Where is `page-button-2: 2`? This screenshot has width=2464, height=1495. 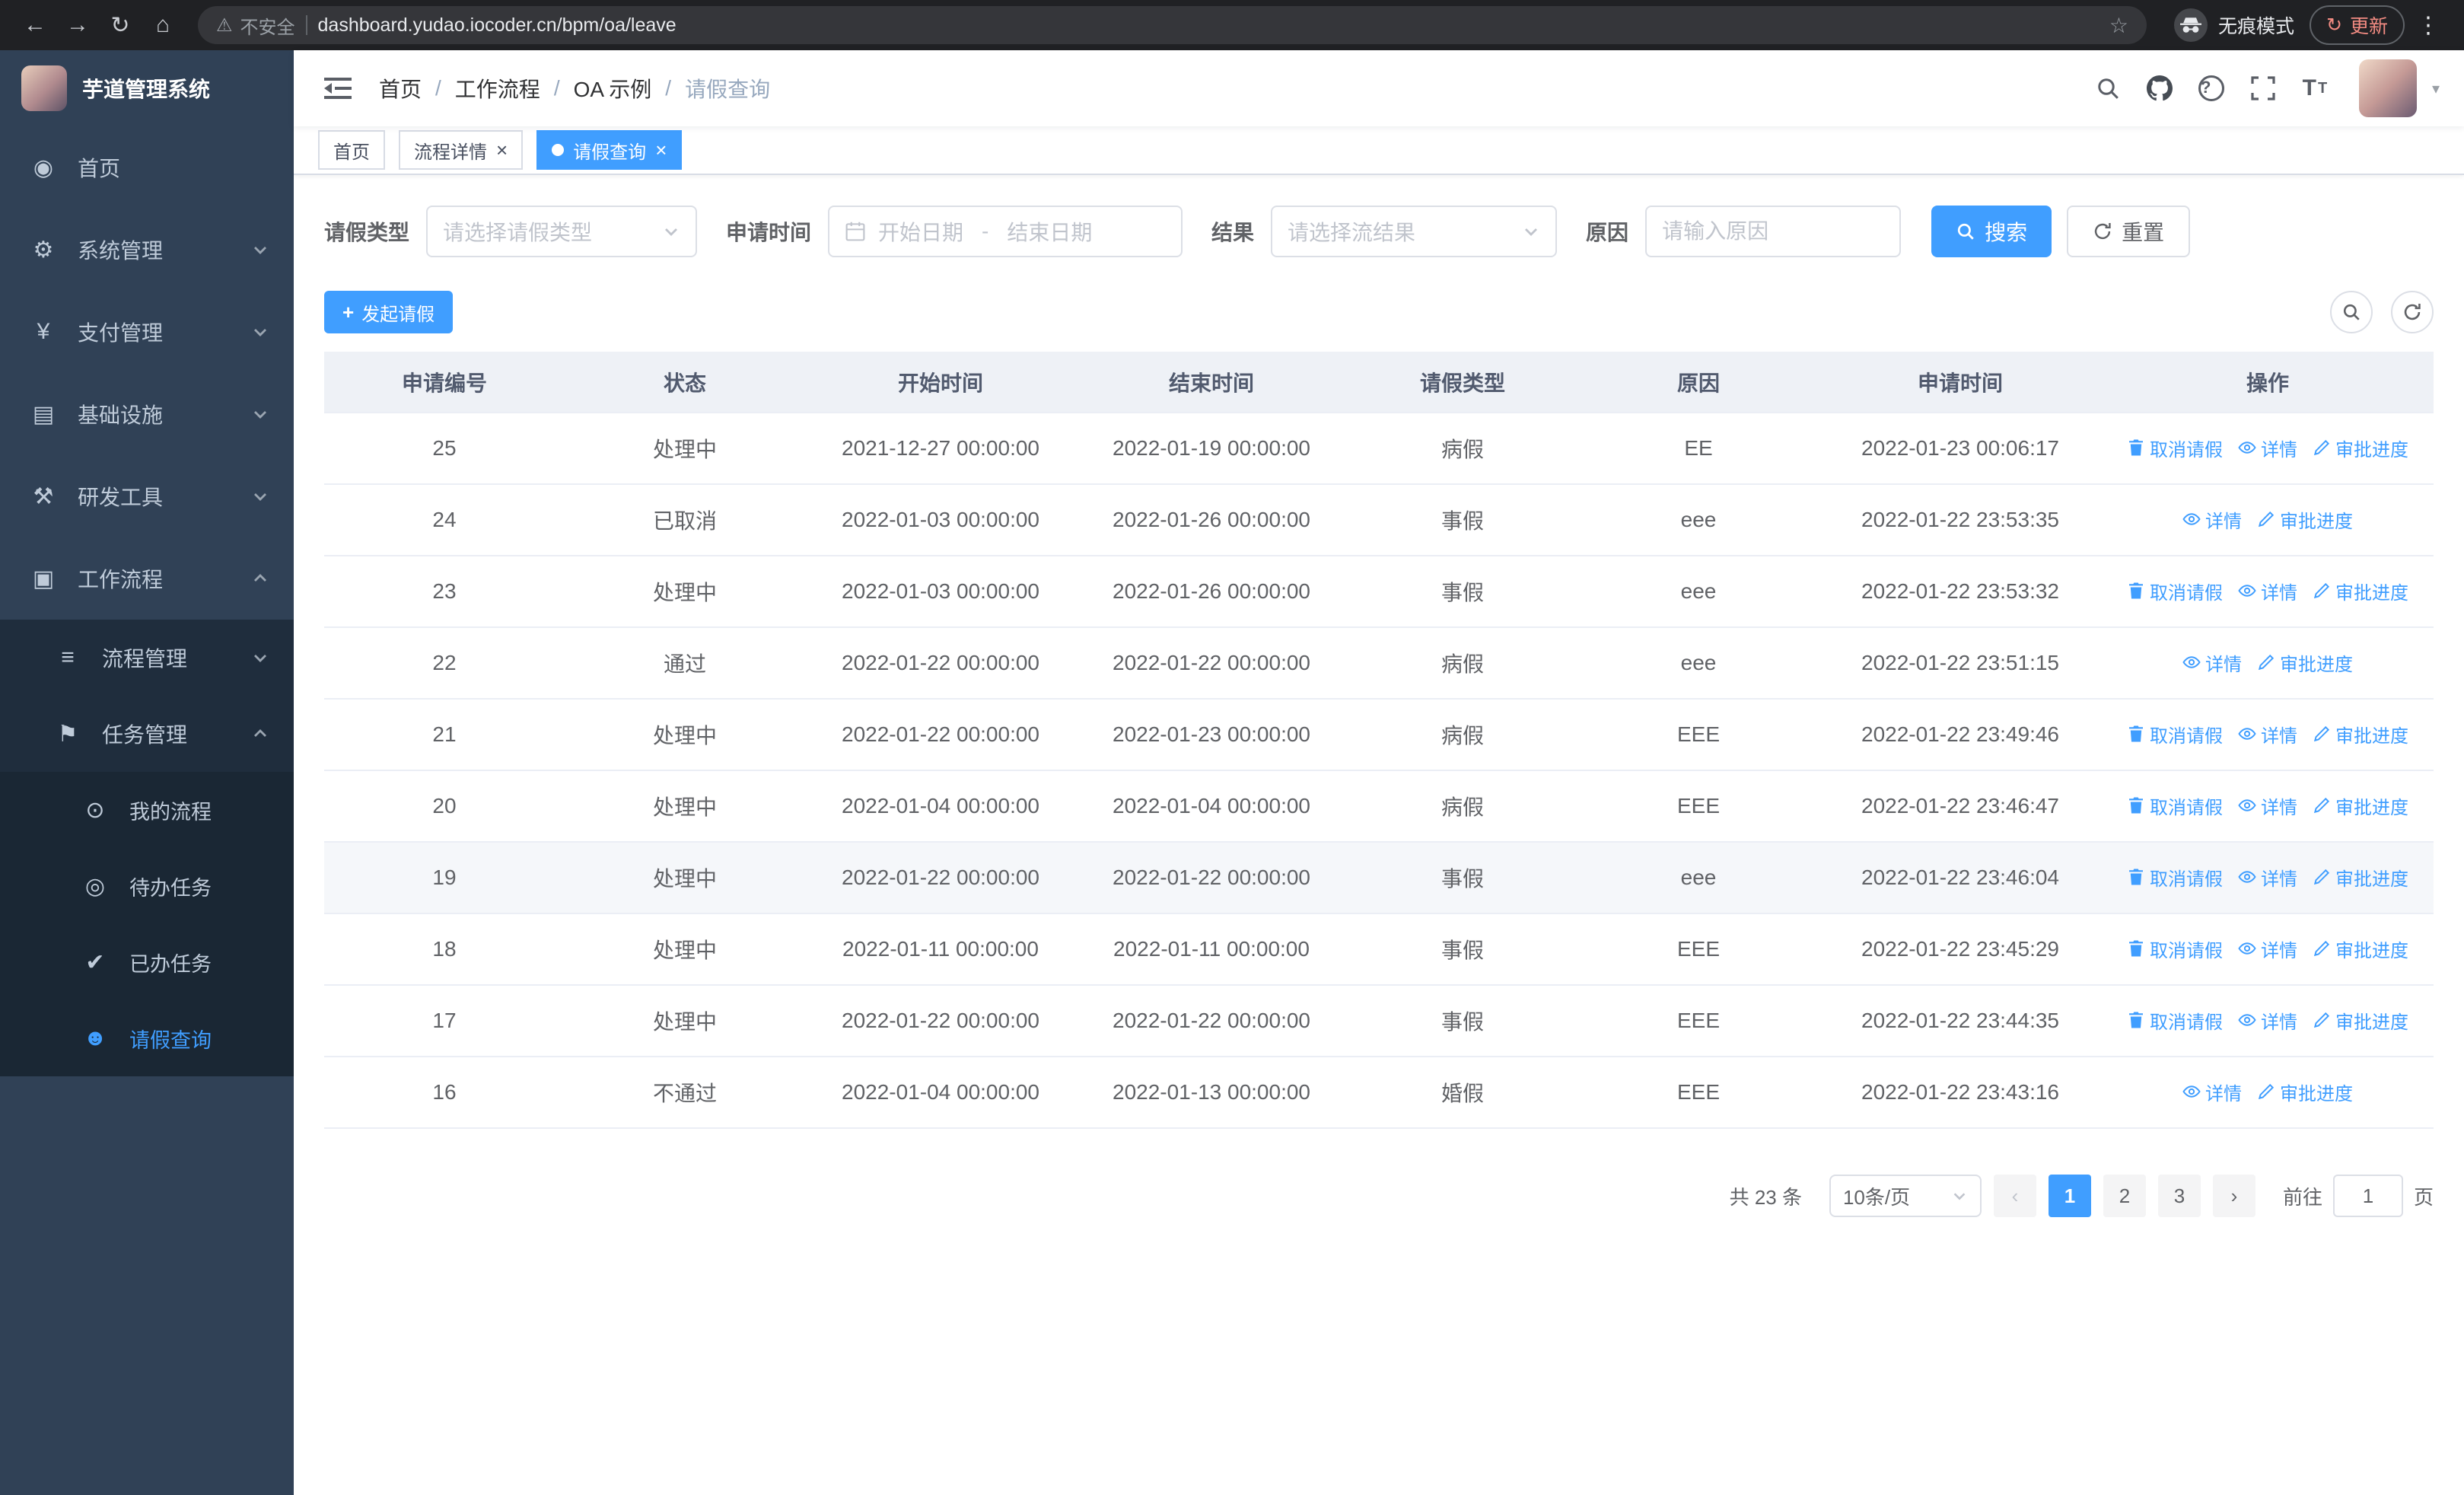
page-button-2: 2 is located at coordinates (2124, 1196).